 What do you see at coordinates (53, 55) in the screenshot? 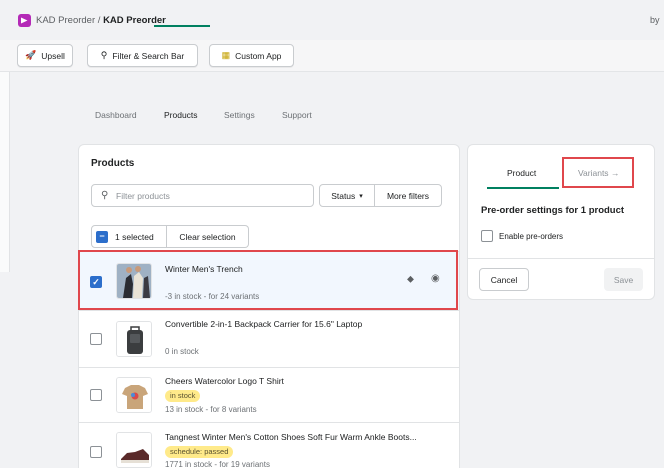
I see `upsell-label: Upsell` at bounding box center [53, 55].